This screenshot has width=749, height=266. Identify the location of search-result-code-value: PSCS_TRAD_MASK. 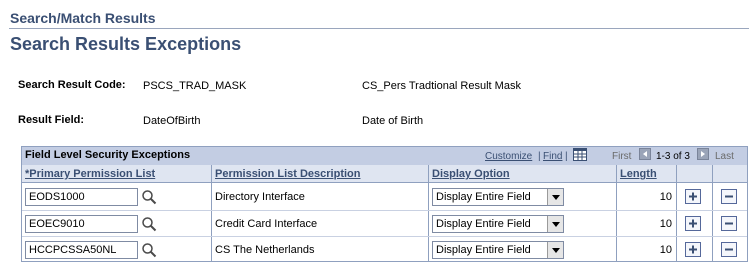
(195, 86).